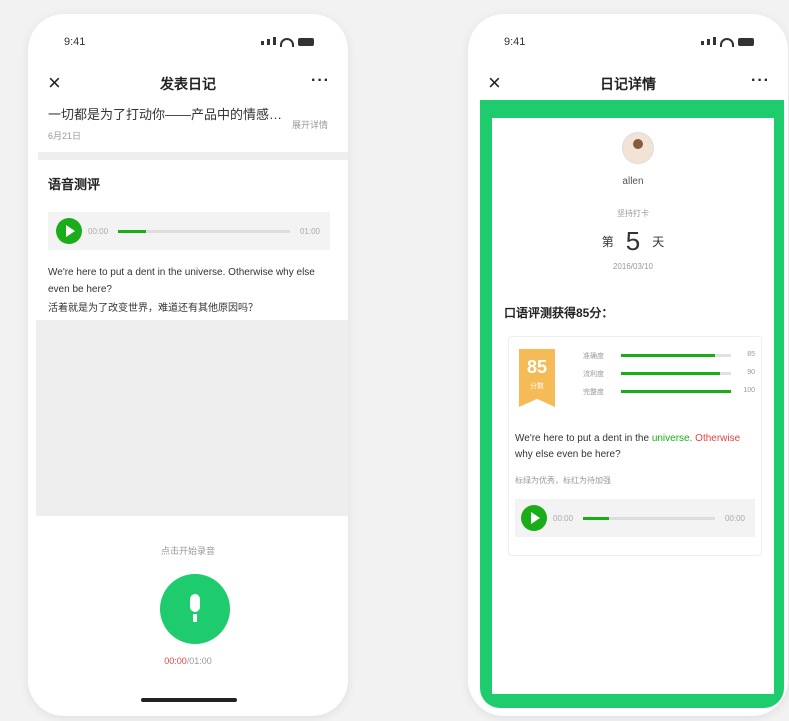  I want to click on sentence-part-2: why else even be here?, so click(568, 454).